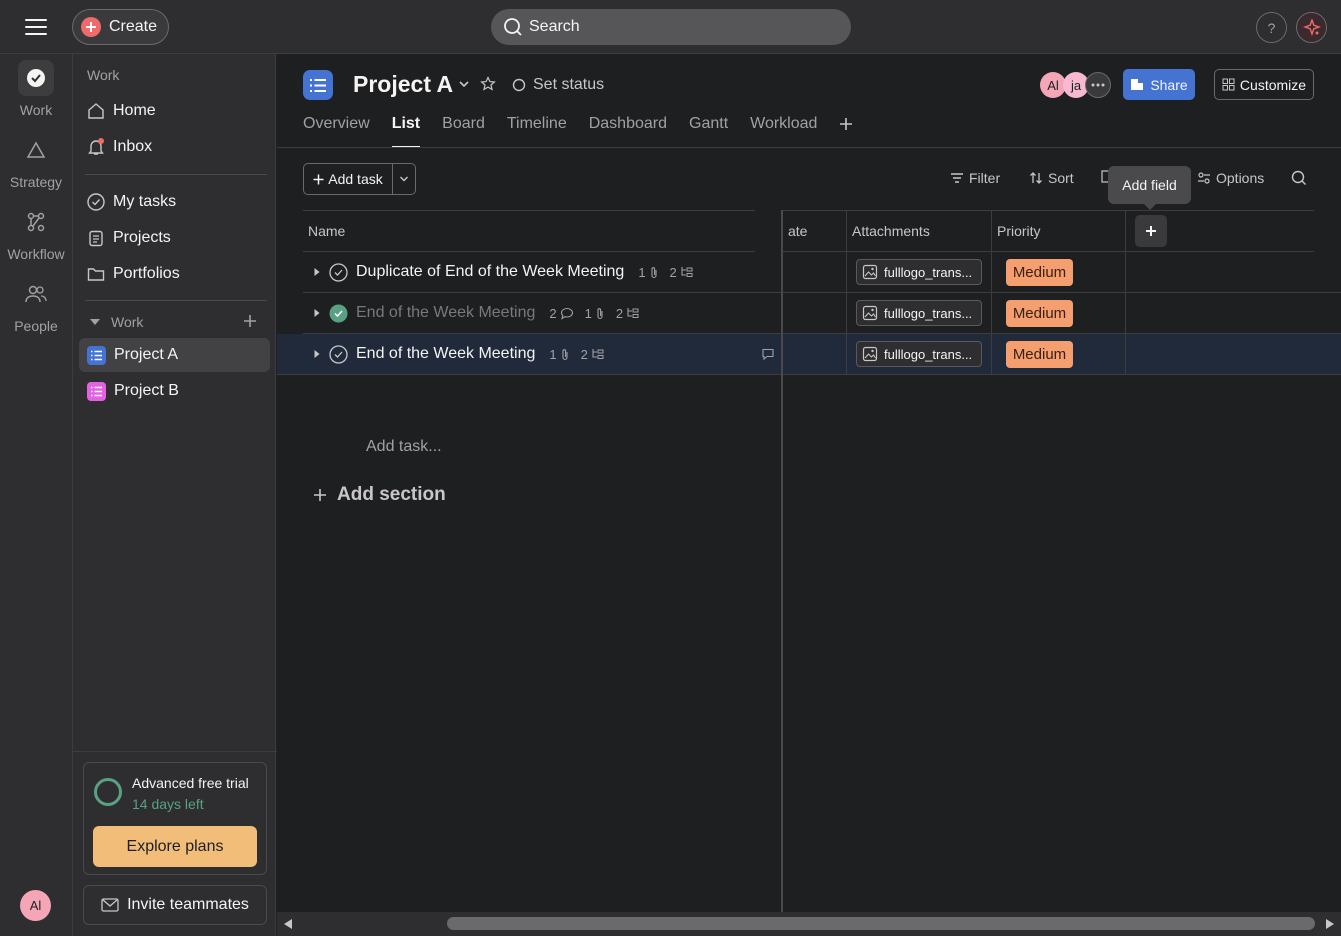 Image resolution: width=1341 pixels, height=936 pixels. I want to click on horizontal-scrollbar, so click(809, 924).